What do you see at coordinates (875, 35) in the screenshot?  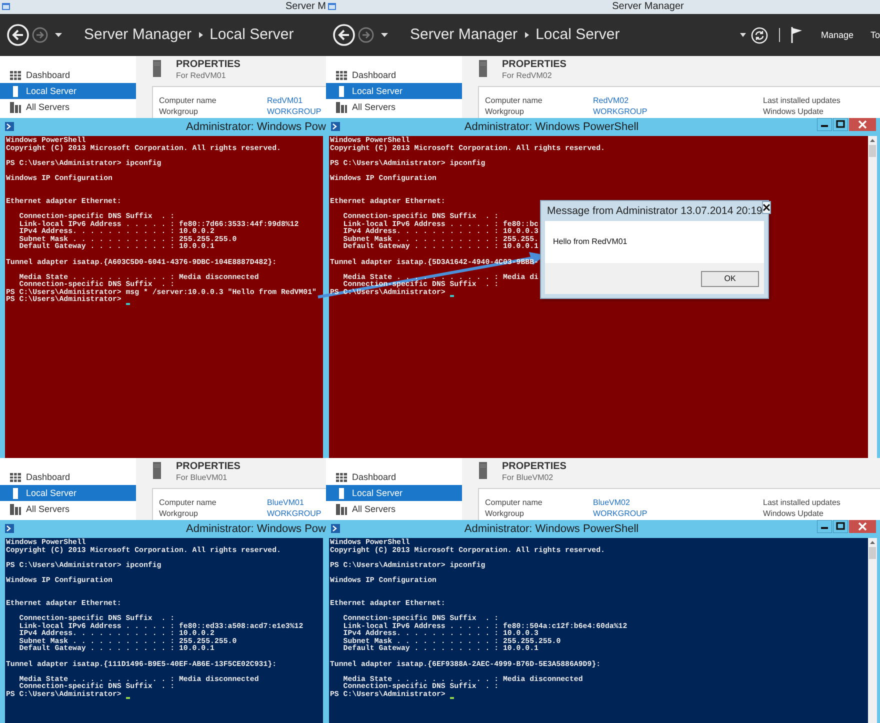 I see `menu-item: To` at bounding box center [875, 35].